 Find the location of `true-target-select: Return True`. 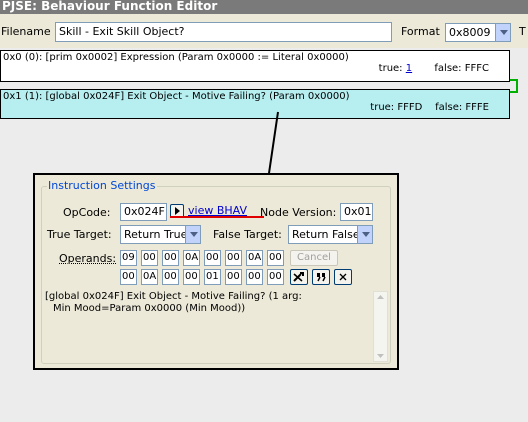

true-target-select: Return True is located at coordinates (160, 234).